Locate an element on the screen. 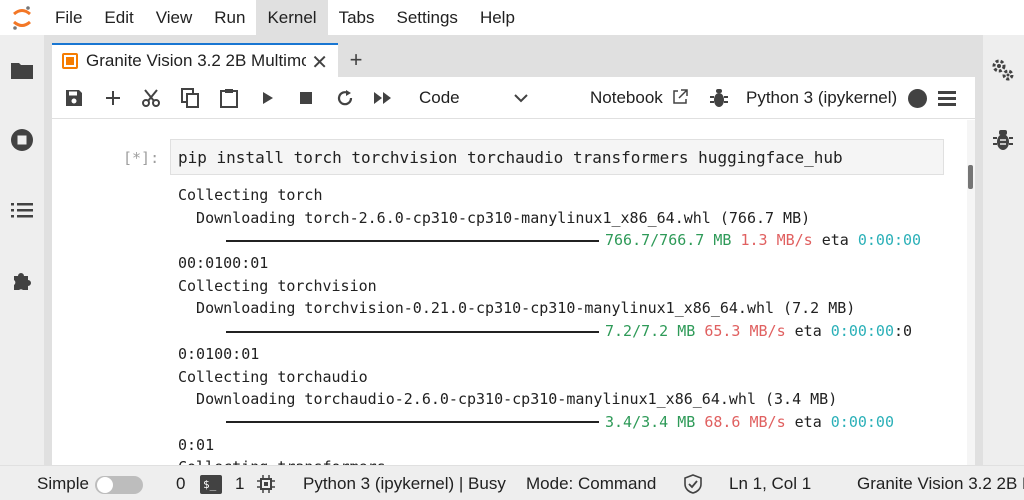 The image size is (1024, 500). output-line: Collecting transformers is located at coordinates (572, 460).